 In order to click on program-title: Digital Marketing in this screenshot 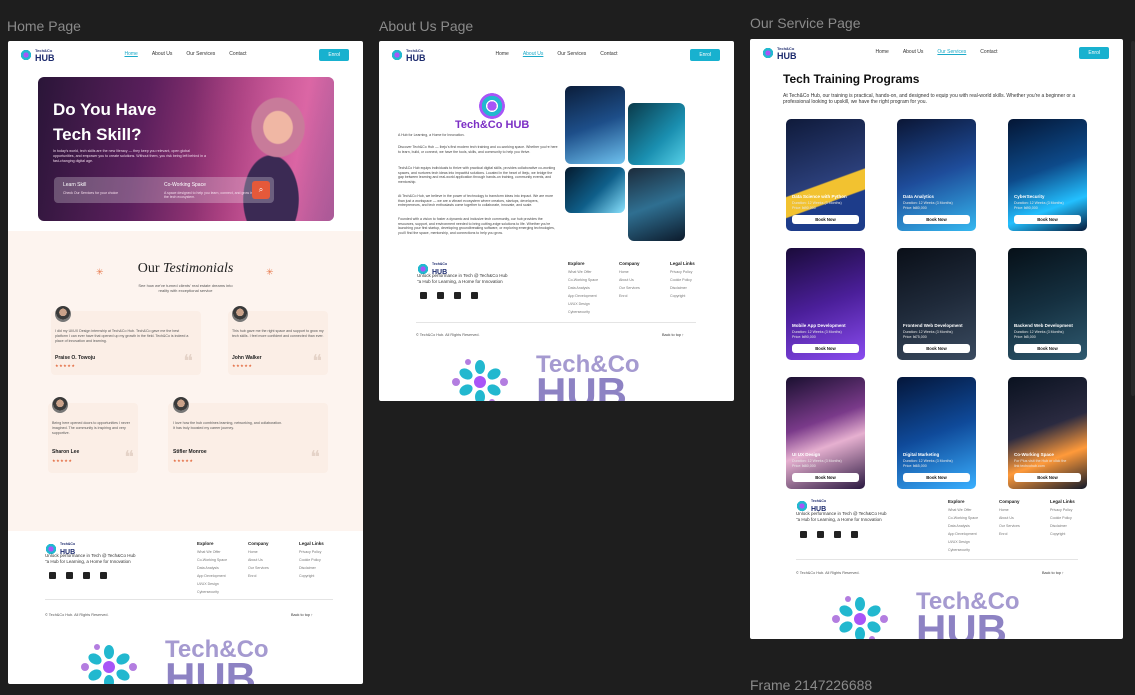, I will do `click(921, 454)`.